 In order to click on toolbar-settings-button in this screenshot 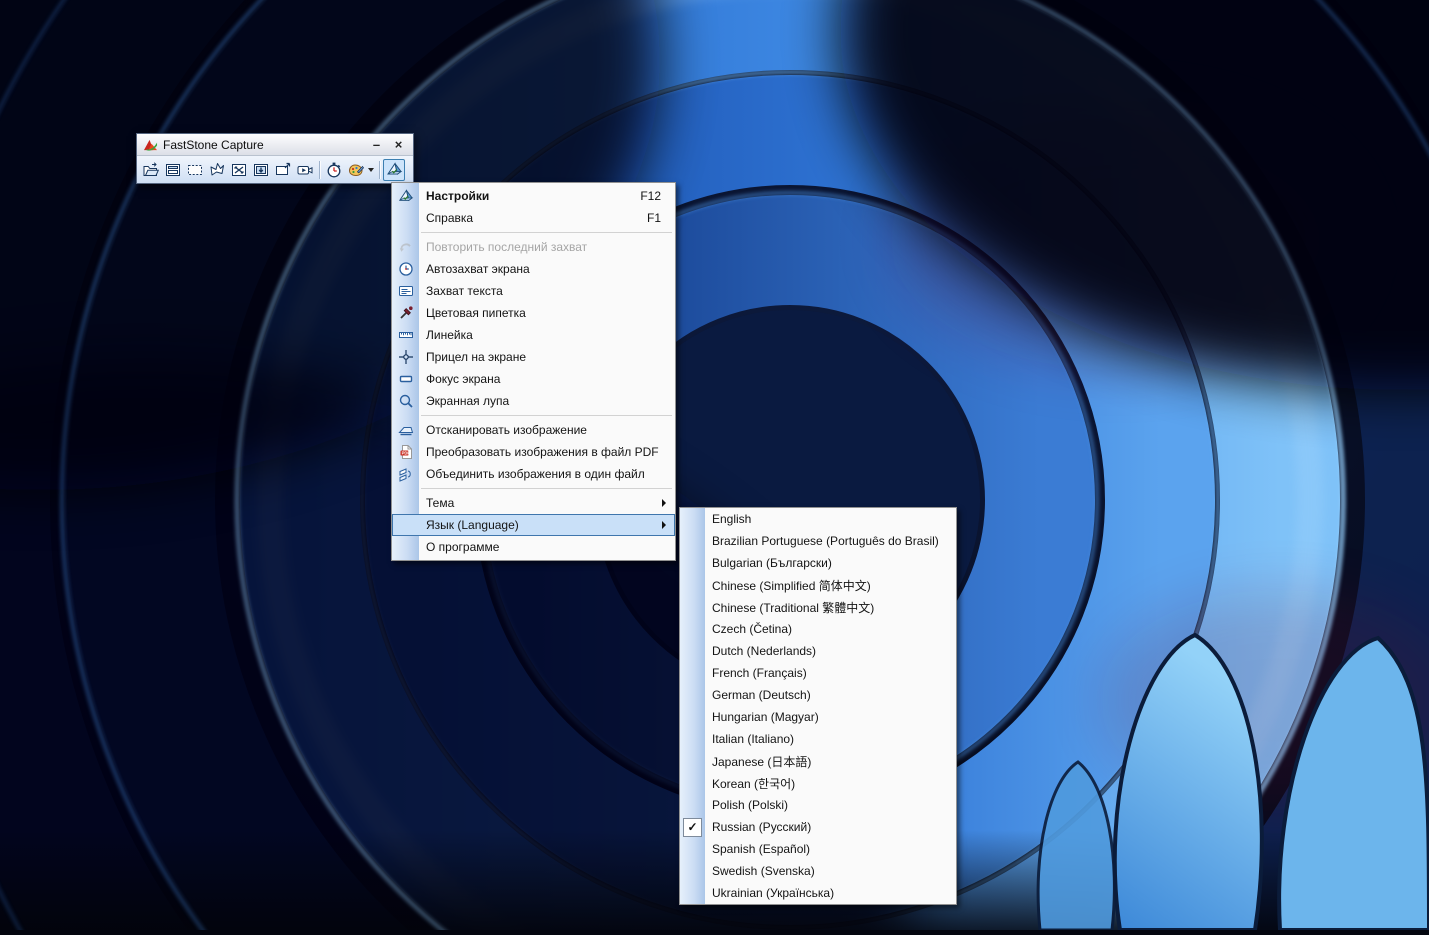, I will do `click(394, 169)`.